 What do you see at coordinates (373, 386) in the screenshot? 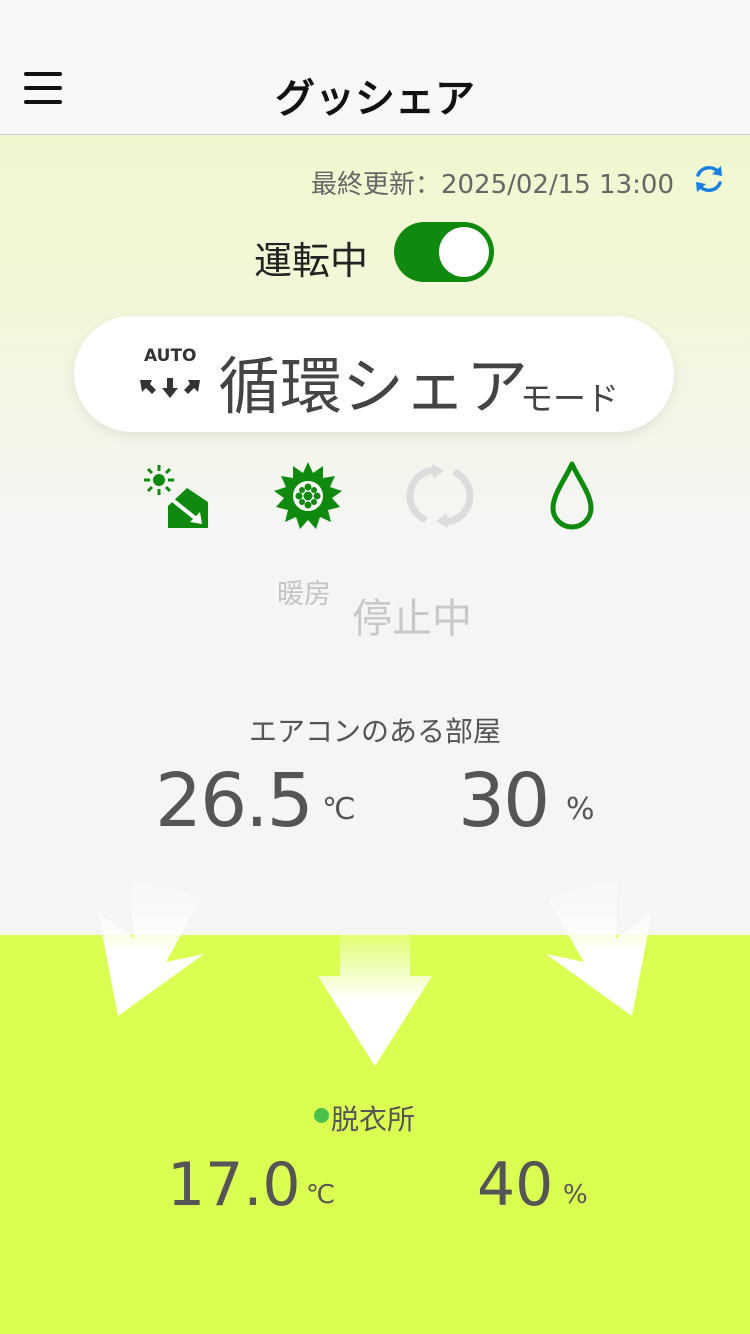
I see `mode-name: 循環シェア` at bounding box center [373, 386].